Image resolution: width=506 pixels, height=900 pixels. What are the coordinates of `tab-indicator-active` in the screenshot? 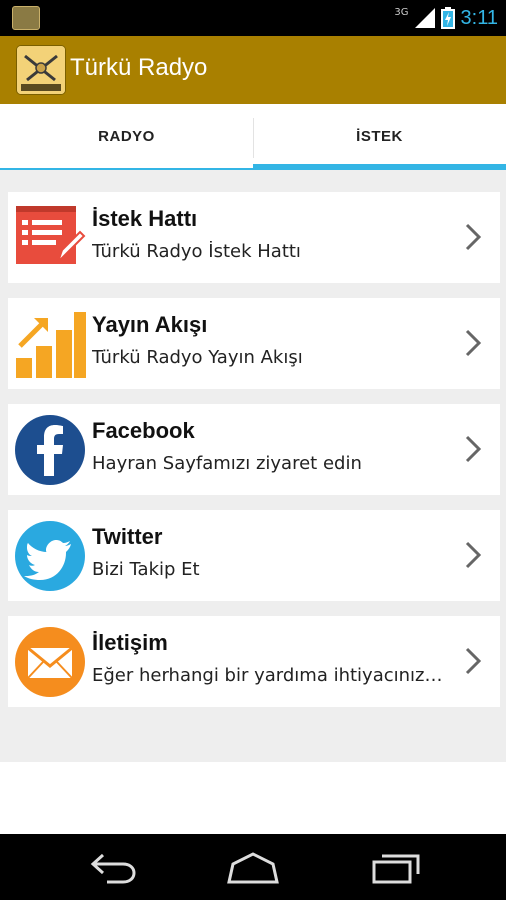 It's located at (379, 167).